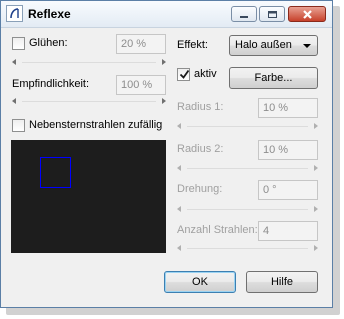  What do you see at coordinates (205, 74) in the screenshot?
I see `active-label: aktiv` at bounding box center [205, 74].